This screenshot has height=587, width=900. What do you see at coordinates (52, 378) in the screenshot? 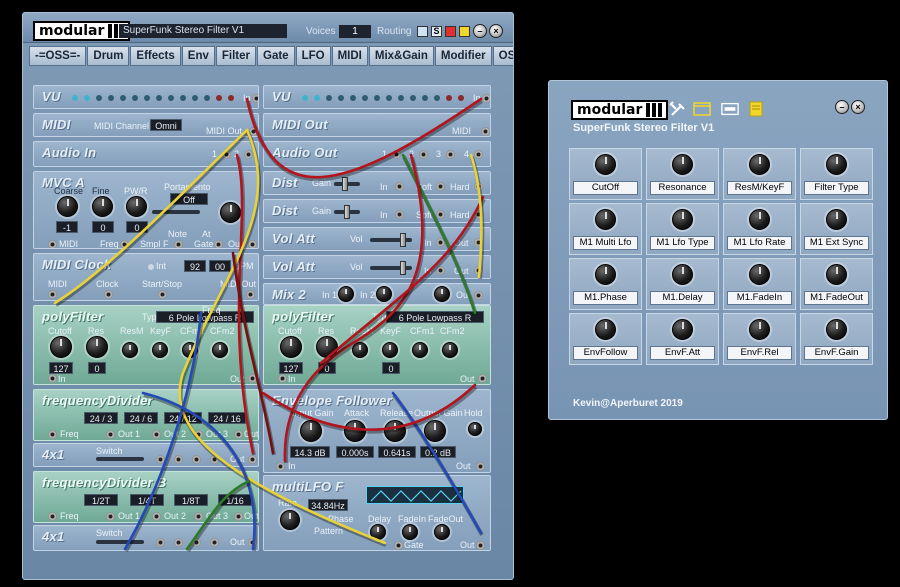
I see `filter-in-jack` at bounding box center [52, 378].